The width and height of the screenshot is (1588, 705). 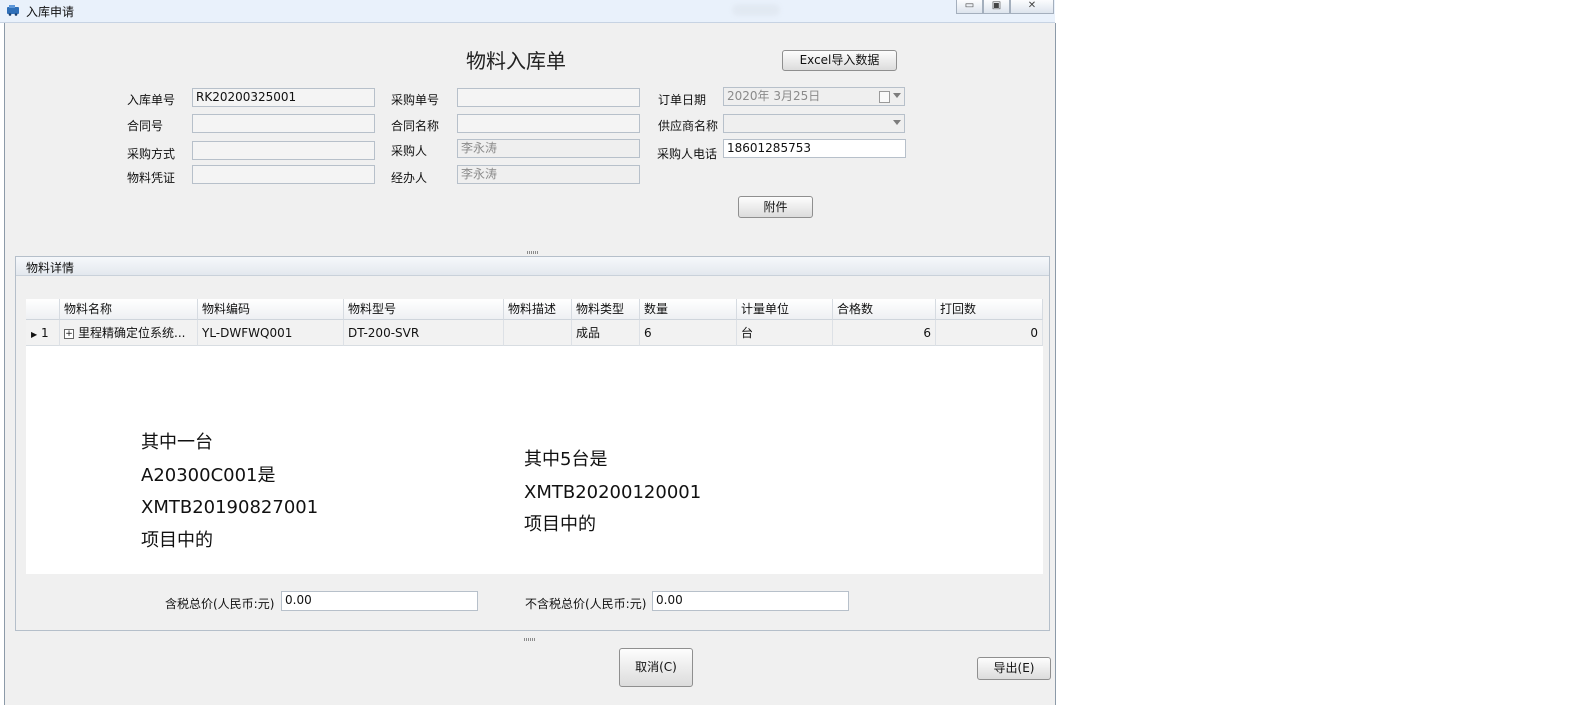 I want to click on cancel-button: 取消(C), so click(x=656, y=667).